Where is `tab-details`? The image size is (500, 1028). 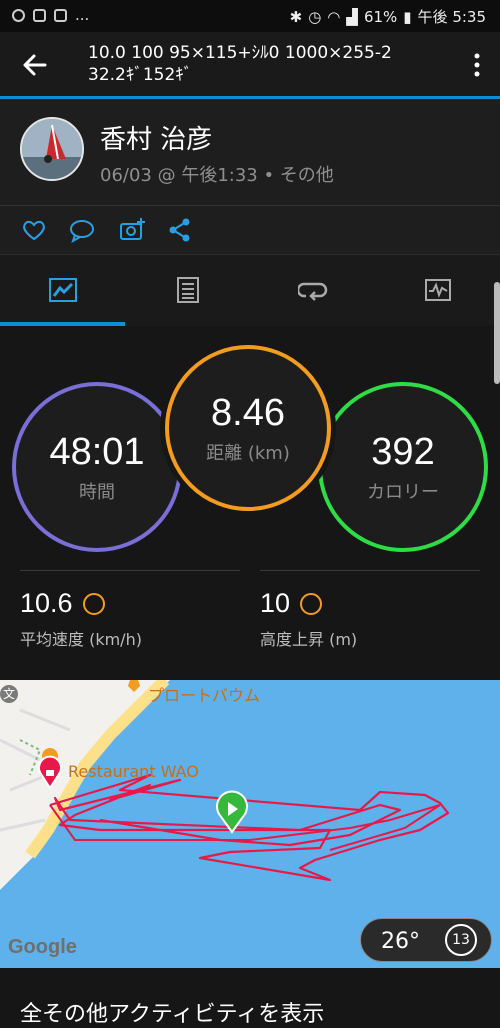 tab-details is located at coordinates (187, 290).